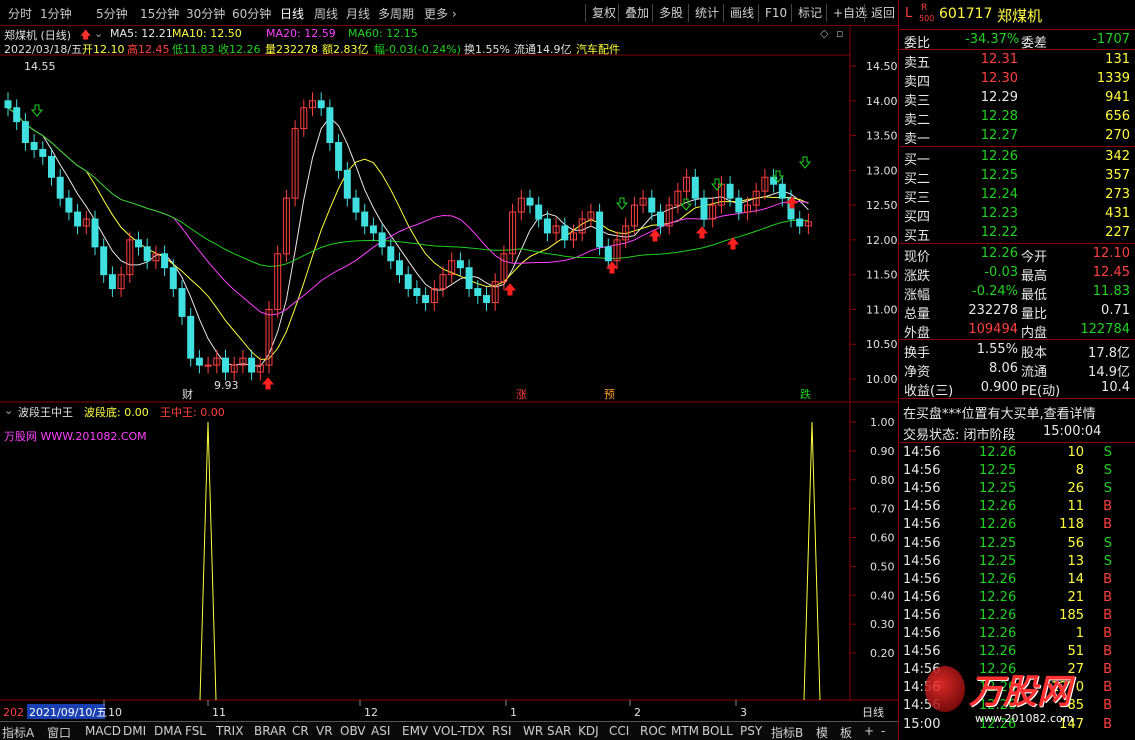 This screenshot has width=1135, height=740. What do you see at coordinates (1107, 489) in the screenshot?
I see `tick-direction: S` at bounding box center [1107, 489].